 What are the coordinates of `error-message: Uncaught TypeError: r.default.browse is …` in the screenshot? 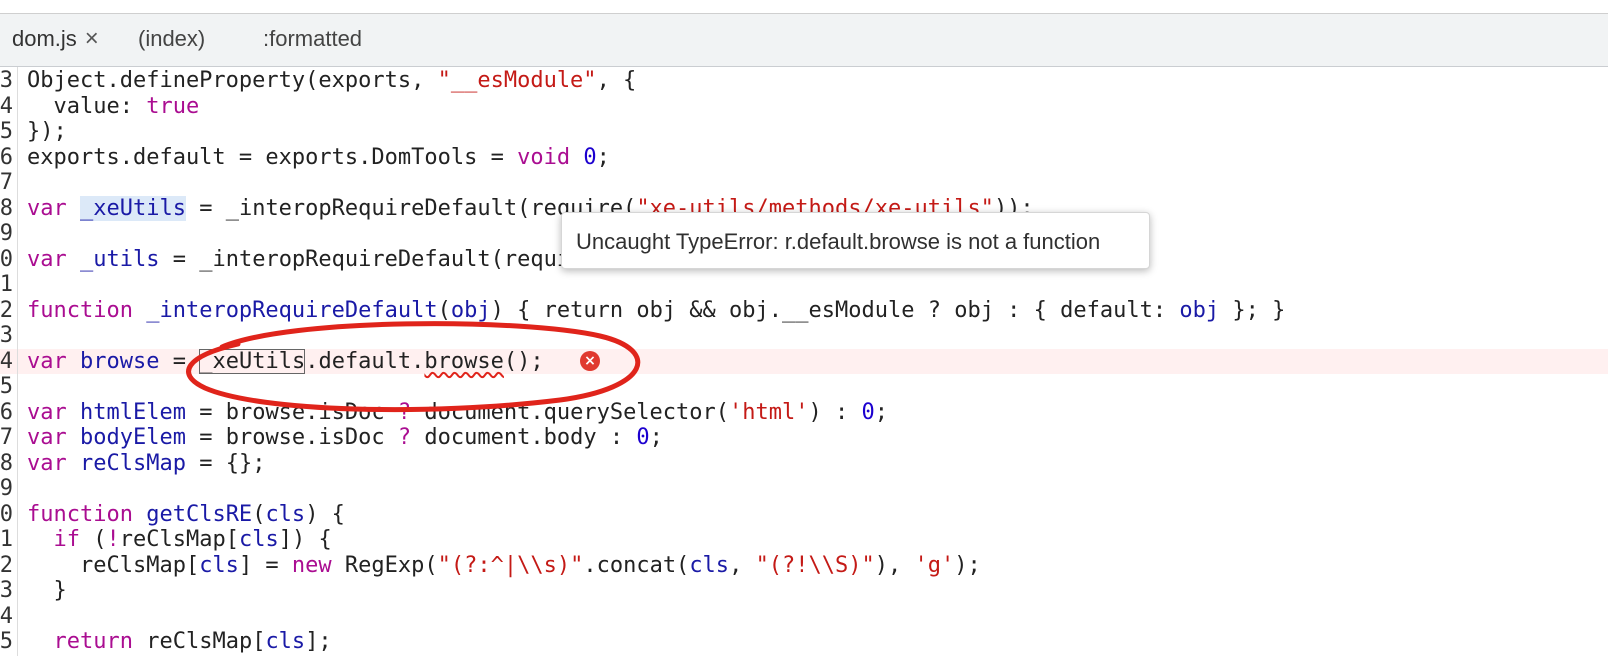 It's located at (838, 241).